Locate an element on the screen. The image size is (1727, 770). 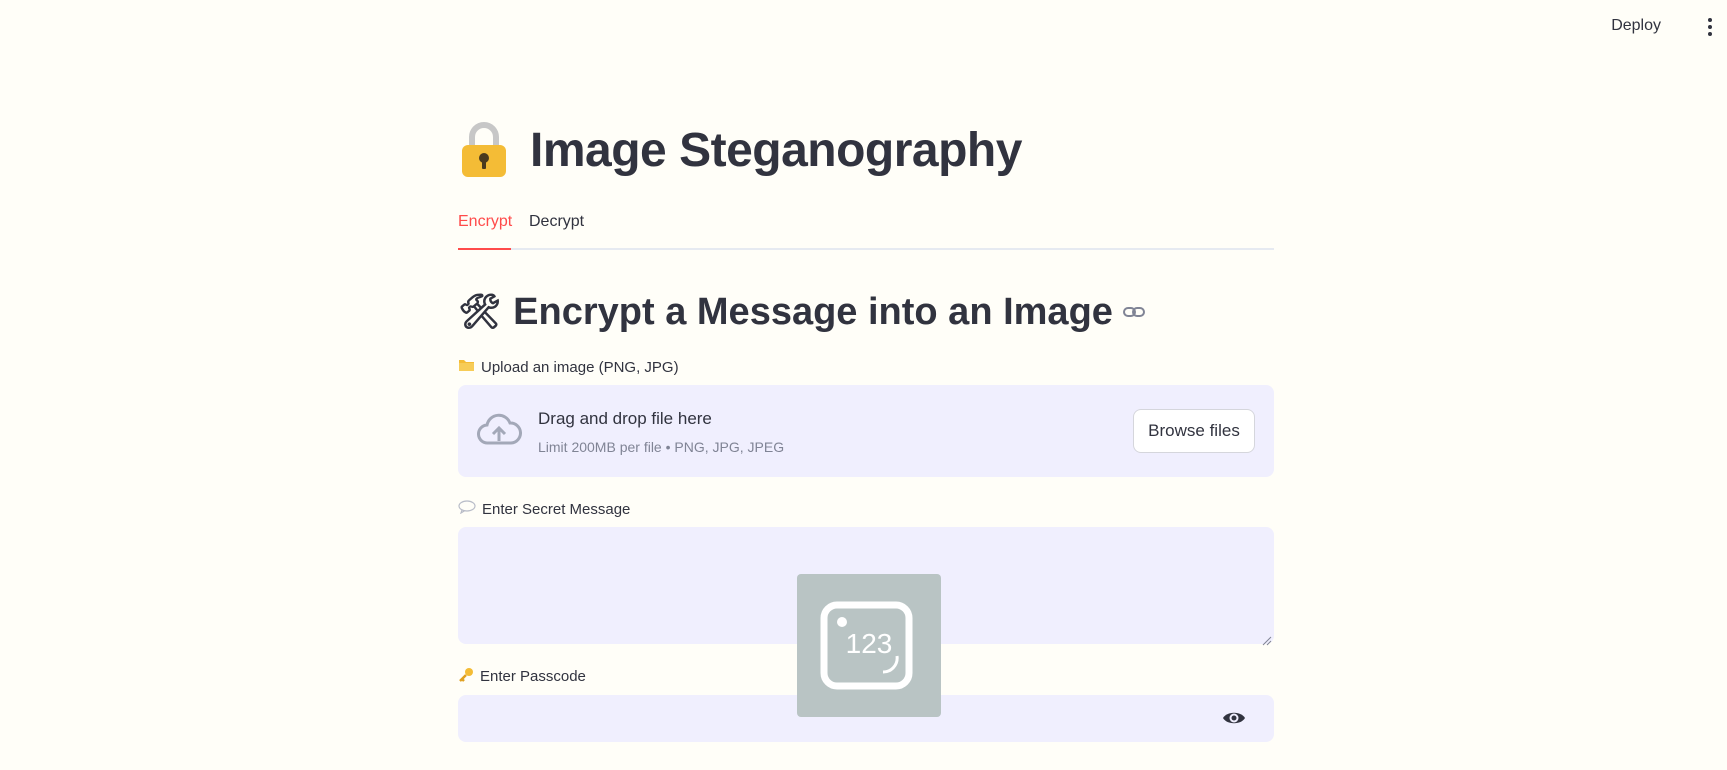
eye-icon is located at coordinates (1234, 718).